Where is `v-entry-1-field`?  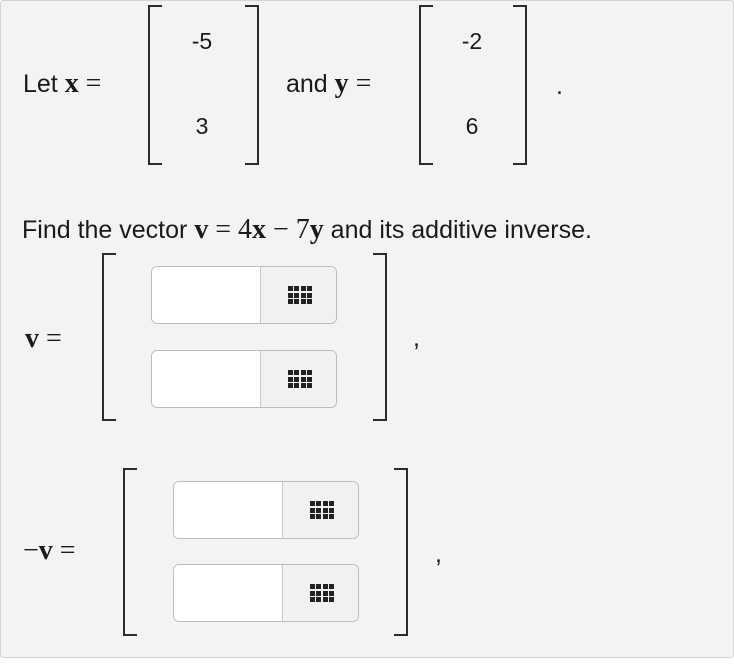 v-entry-1-field is located at coordinates (244, 295).